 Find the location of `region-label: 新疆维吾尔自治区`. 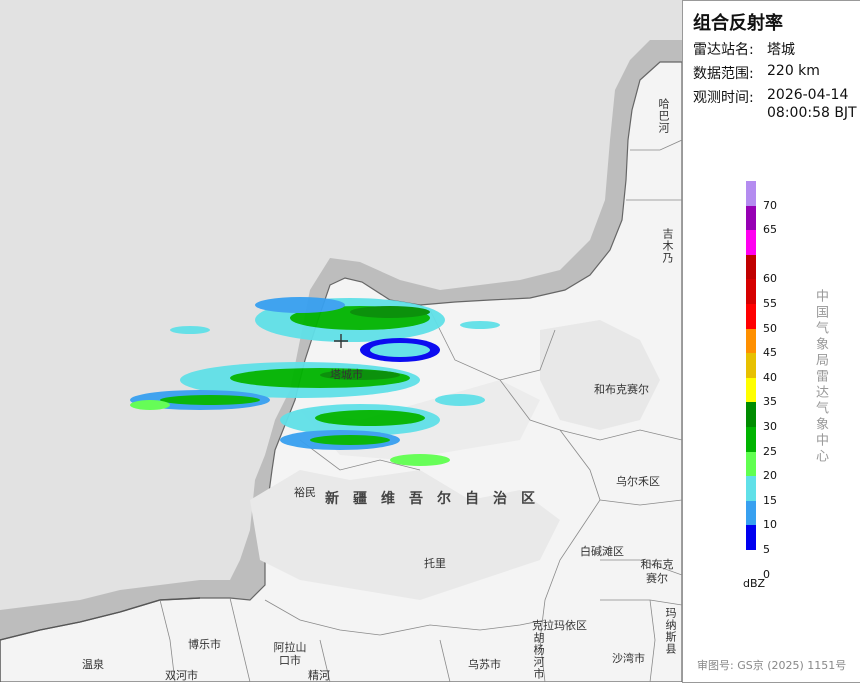

region-label: 新疆维吾尔自治区 is located at coordinates (437, 499).